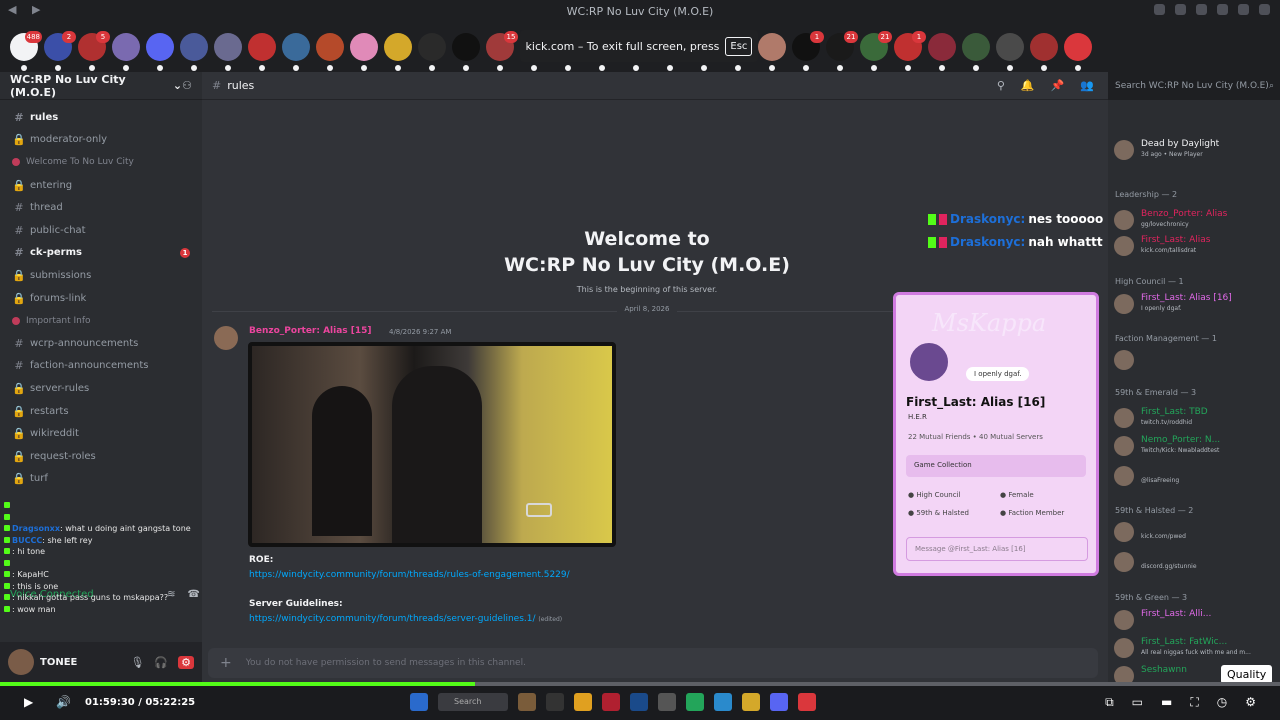 The height and width of the screenshot is (720, 1280). What do you see at coordinates (1180, 9) in the screenshot?
I see `help-icon` at bounding box center [1180, 9].